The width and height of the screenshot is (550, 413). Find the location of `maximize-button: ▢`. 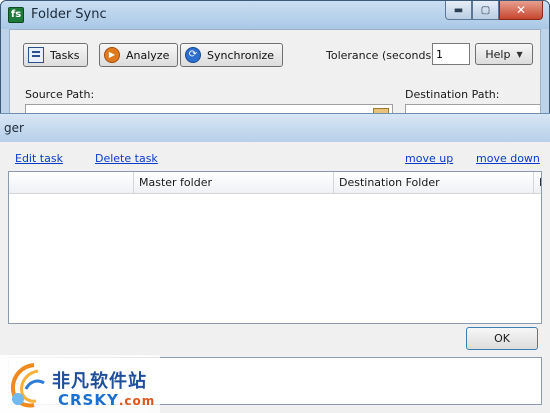

maximize-button: ▢ is located at coordinates (485, 10).